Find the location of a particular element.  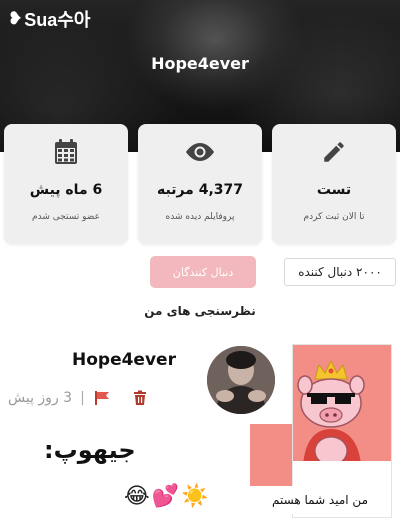

stat-card-tests: تست تا الان ثبت کردم is located at coordinates (334, 184).